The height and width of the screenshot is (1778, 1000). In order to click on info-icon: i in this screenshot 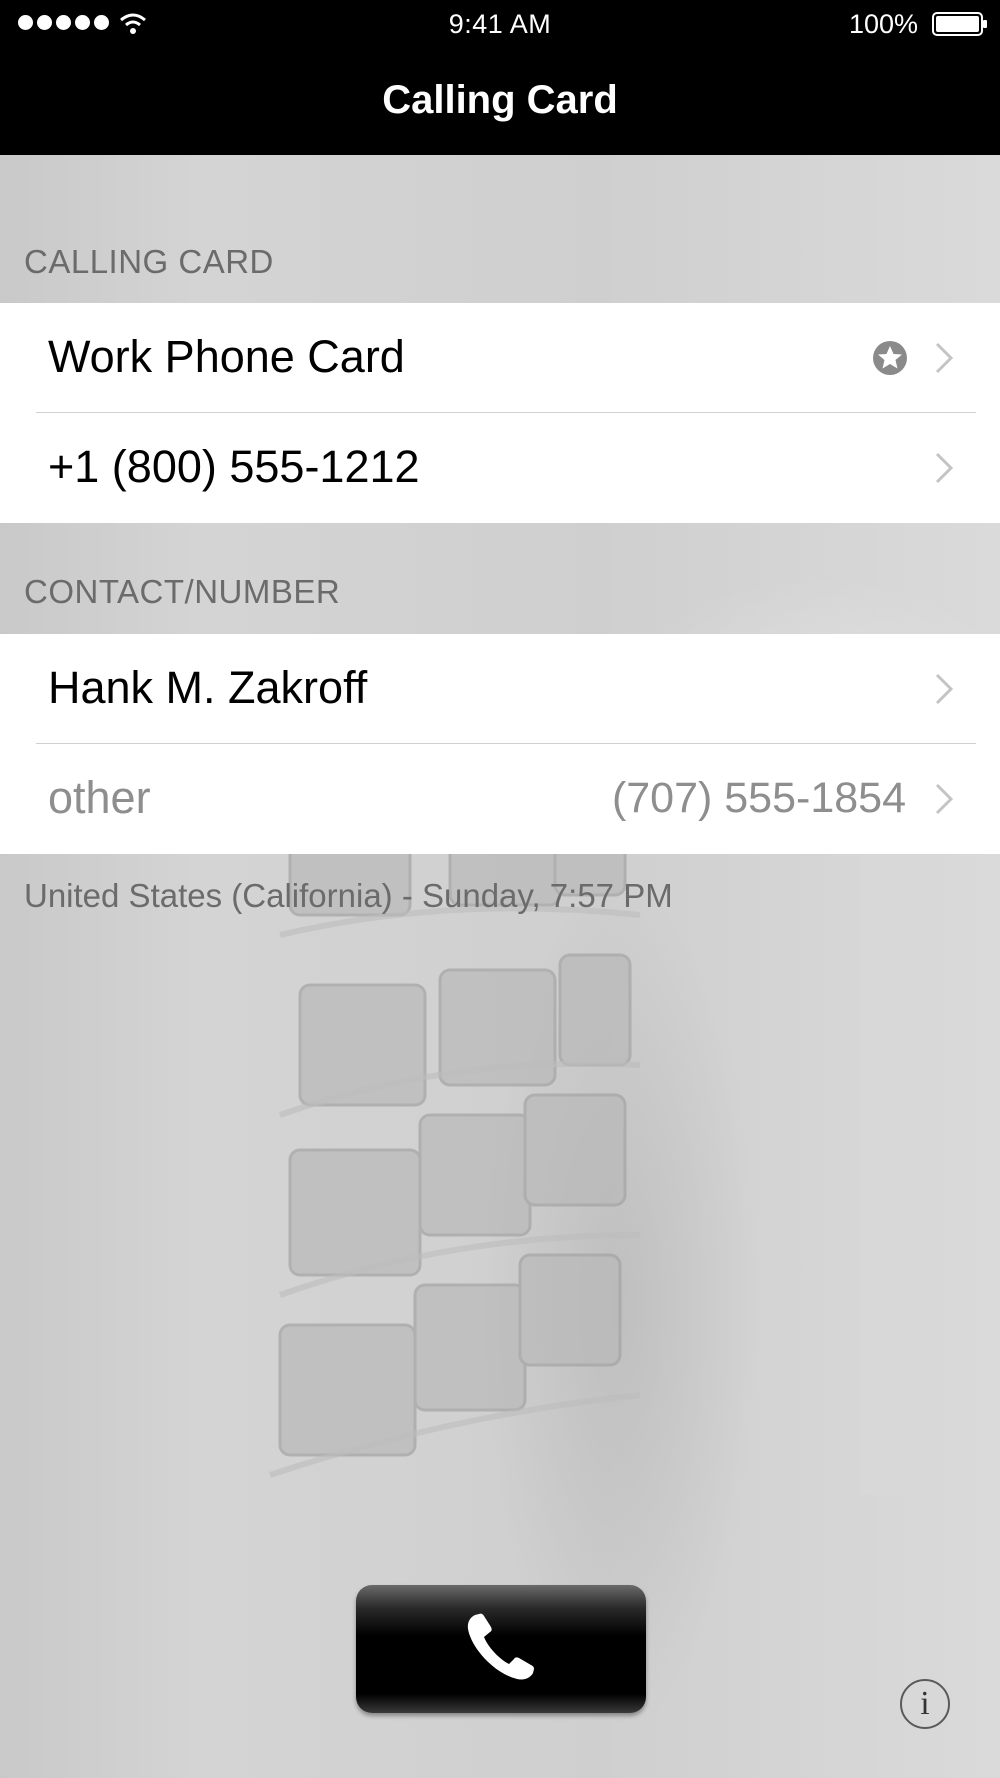, I will do `click(925, 1703)`.